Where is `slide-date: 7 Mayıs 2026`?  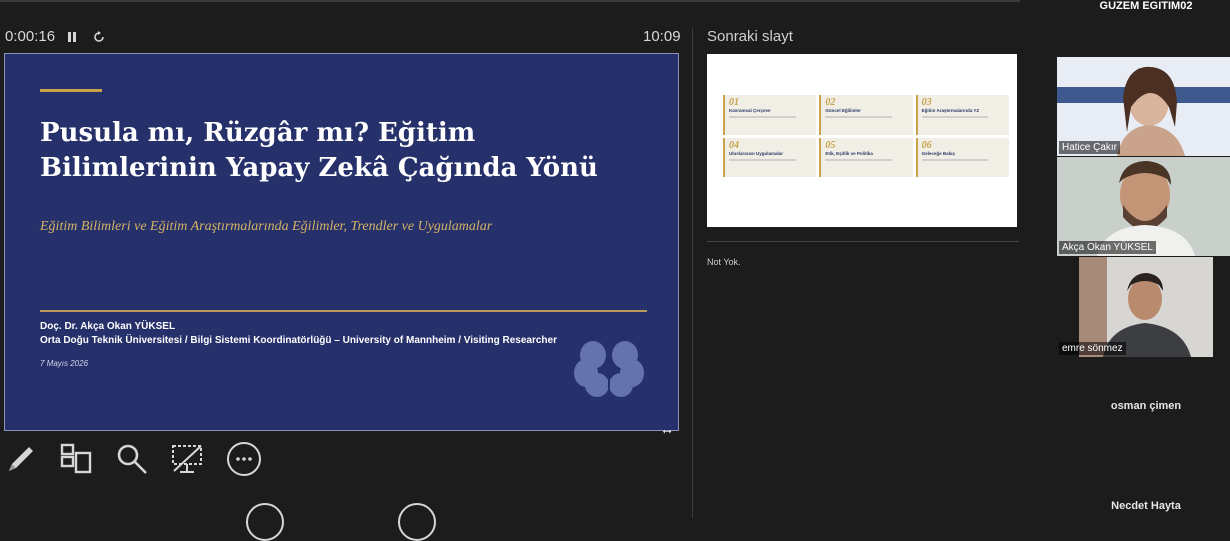
slide-date: 7 Mayıs 2026 is located at coordinates (64, 363).